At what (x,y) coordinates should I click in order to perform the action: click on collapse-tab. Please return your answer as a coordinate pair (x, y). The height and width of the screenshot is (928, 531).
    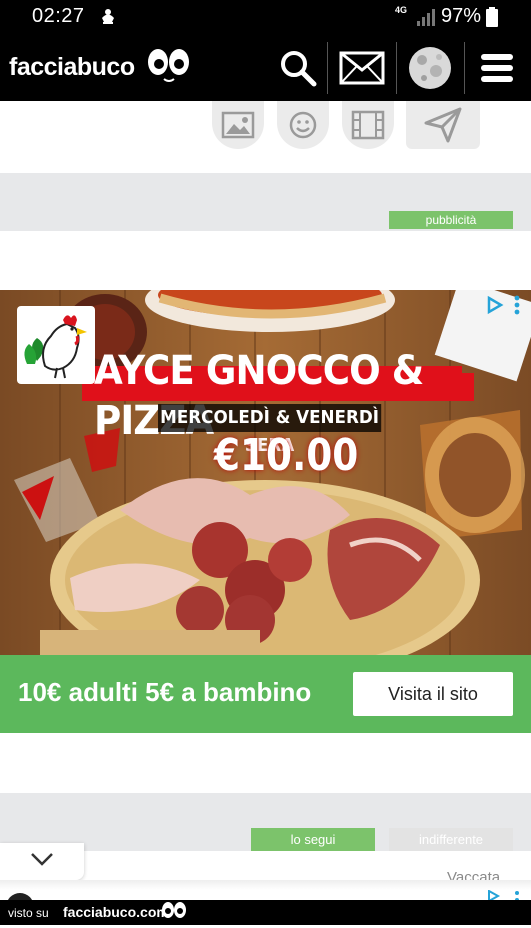
    Looking at the image, I should click on (42, 861).